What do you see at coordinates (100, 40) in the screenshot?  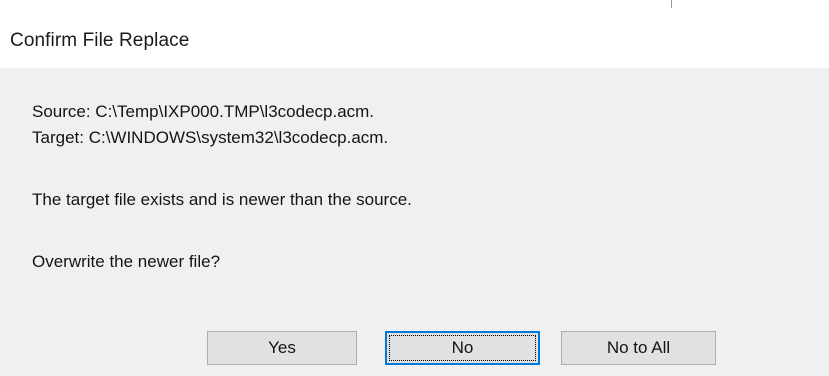 I see `dialog-title: Confirm File Replace` at bounding box center [100, 40].